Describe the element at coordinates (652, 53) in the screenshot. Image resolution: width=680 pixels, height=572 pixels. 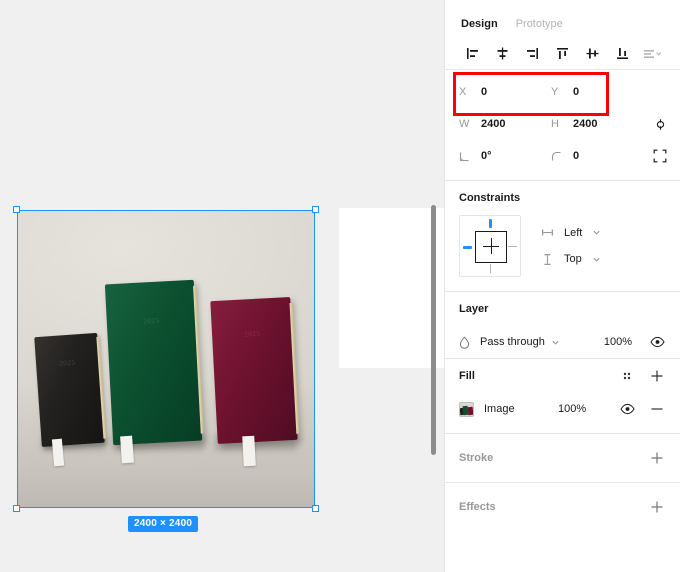
I see `distribute-menu-icon` at that location.